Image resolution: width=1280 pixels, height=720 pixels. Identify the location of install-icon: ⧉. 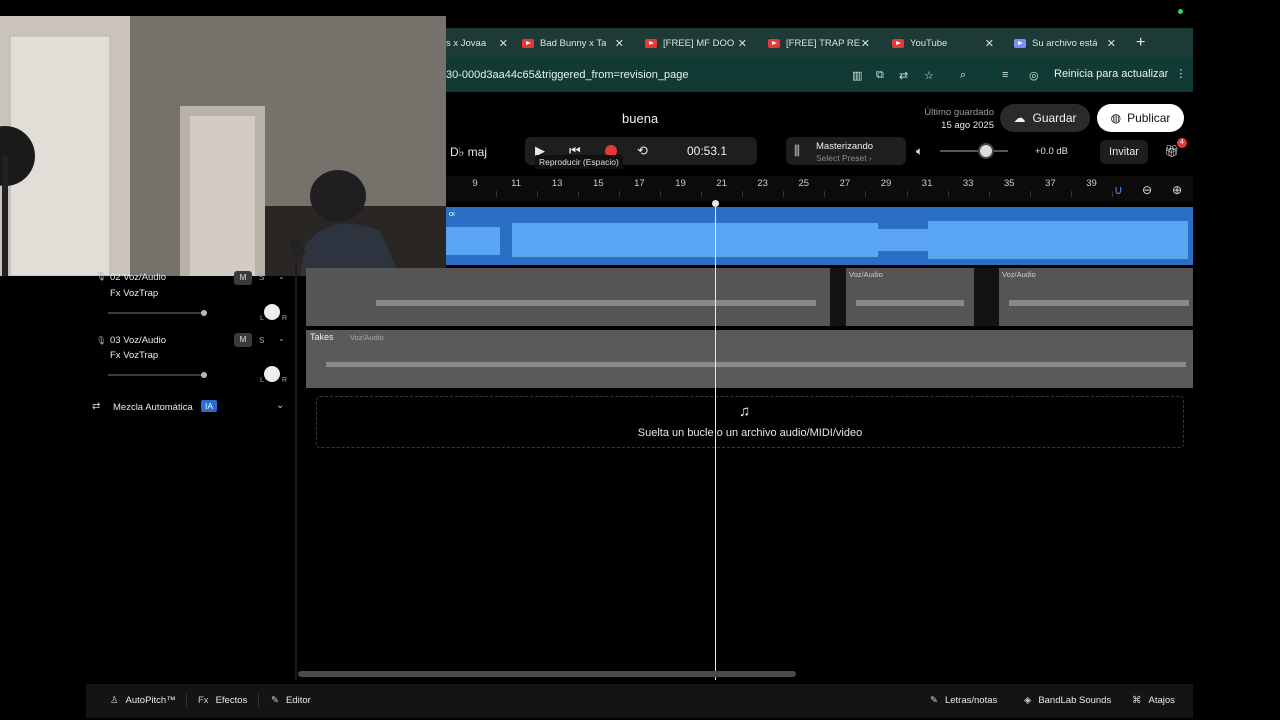
(880, 75).